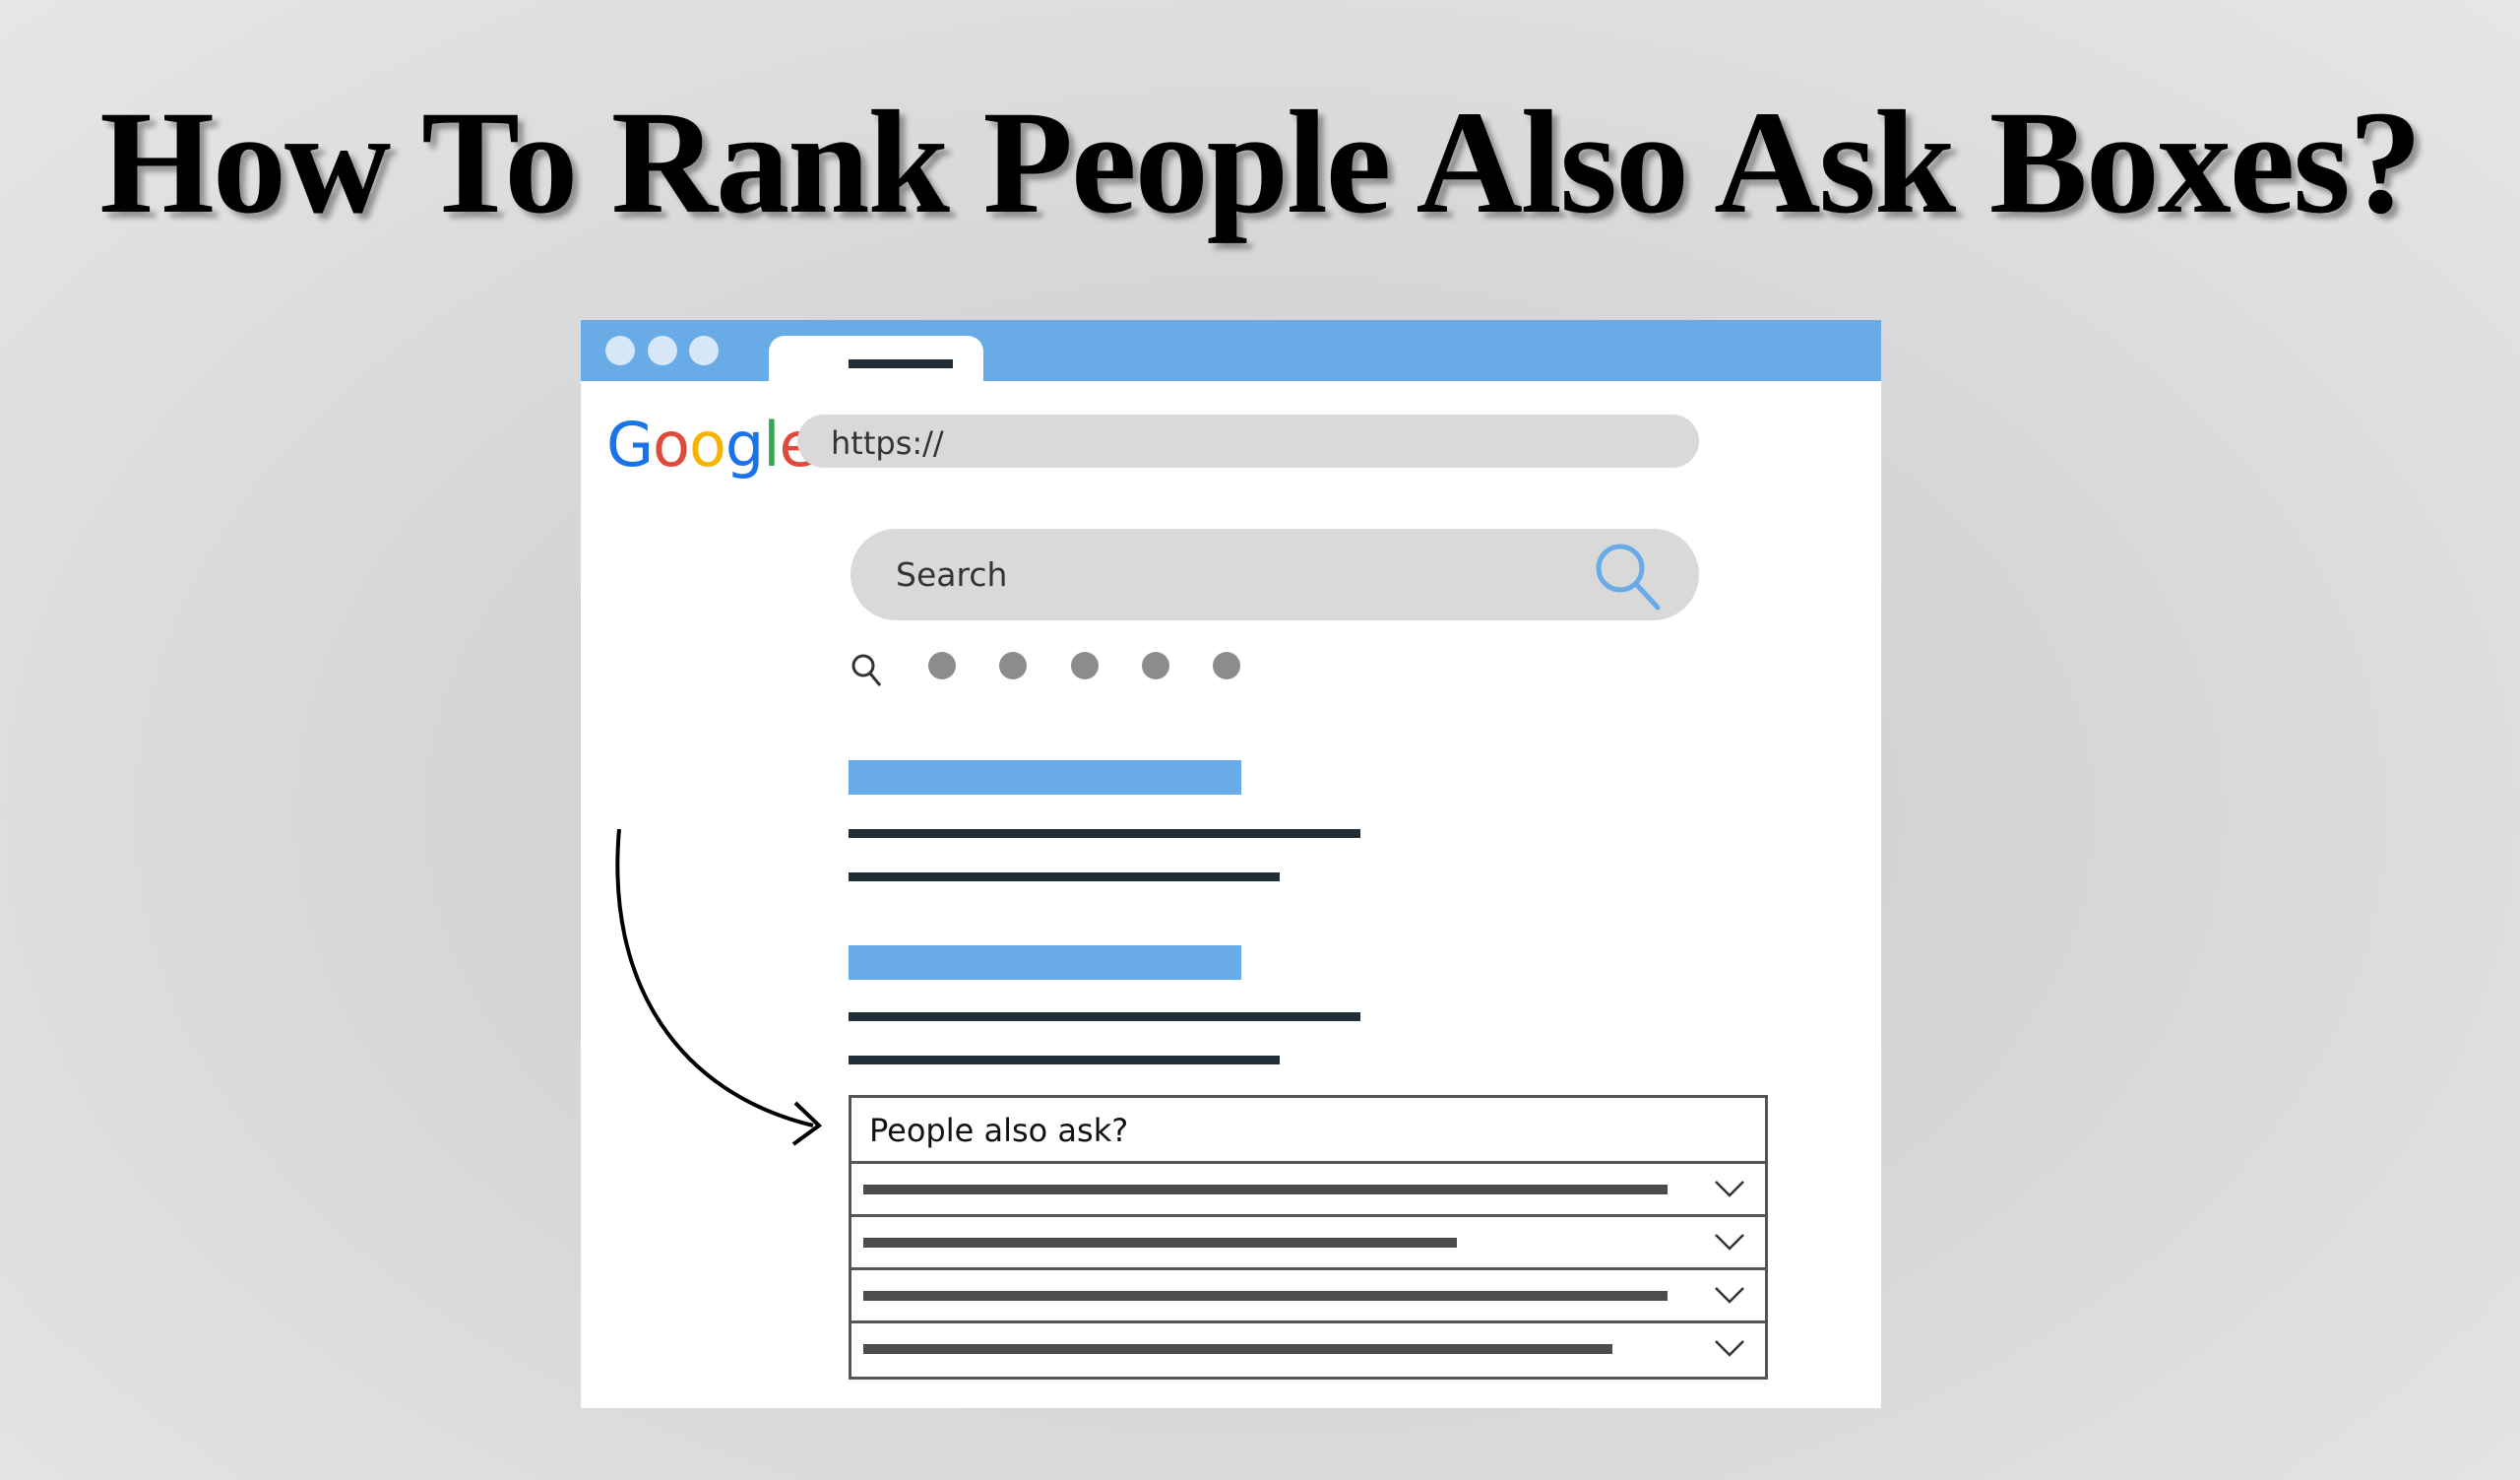 This screenshot has height=1480, width=2520. Describe the element at coordinates (1308, 1131) in the screenshot. I see `paa-heading: People also ask?` at that location.